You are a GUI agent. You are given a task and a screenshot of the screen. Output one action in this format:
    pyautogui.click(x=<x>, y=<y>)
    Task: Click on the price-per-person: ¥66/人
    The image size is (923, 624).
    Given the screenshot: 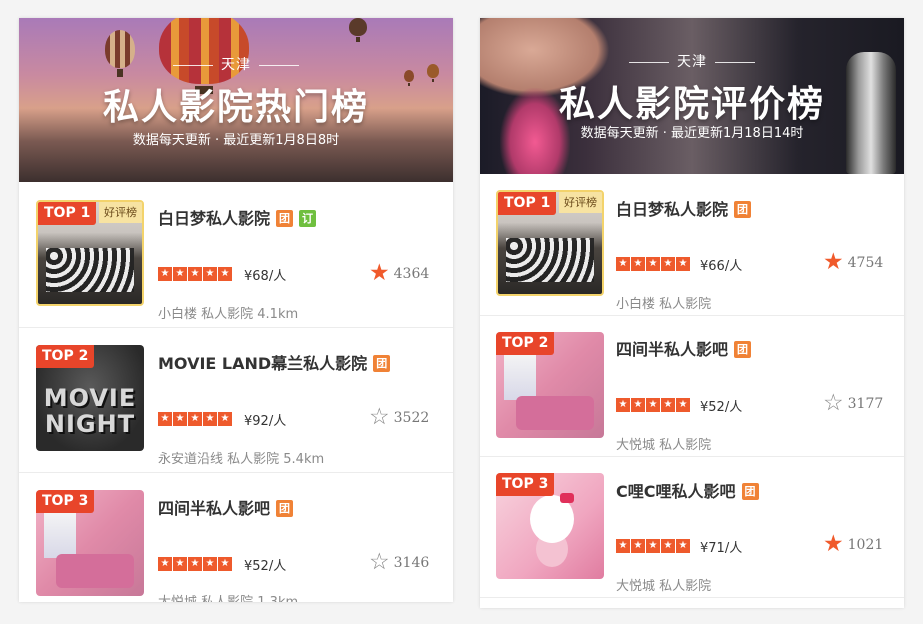 What is the action you would take?
    pyautogui.click(x=721, y=266)
    